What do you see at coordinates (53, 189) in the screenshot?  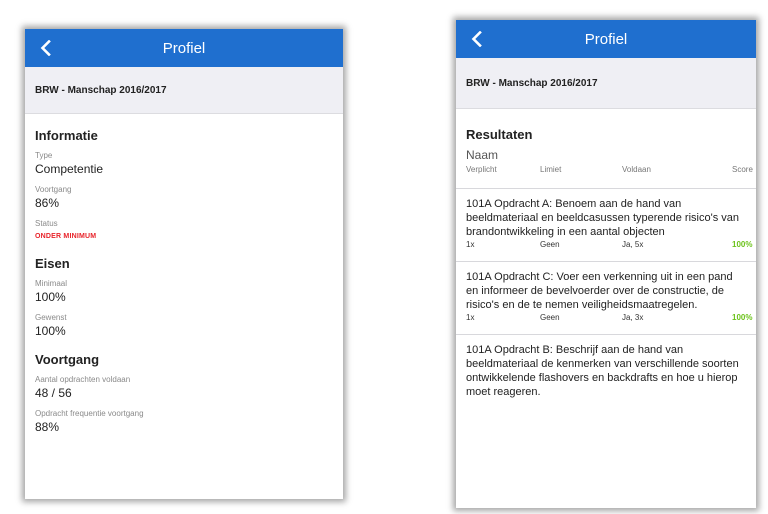 I see `voortgang-label: Voortgang` at bounding box center [53, 189].